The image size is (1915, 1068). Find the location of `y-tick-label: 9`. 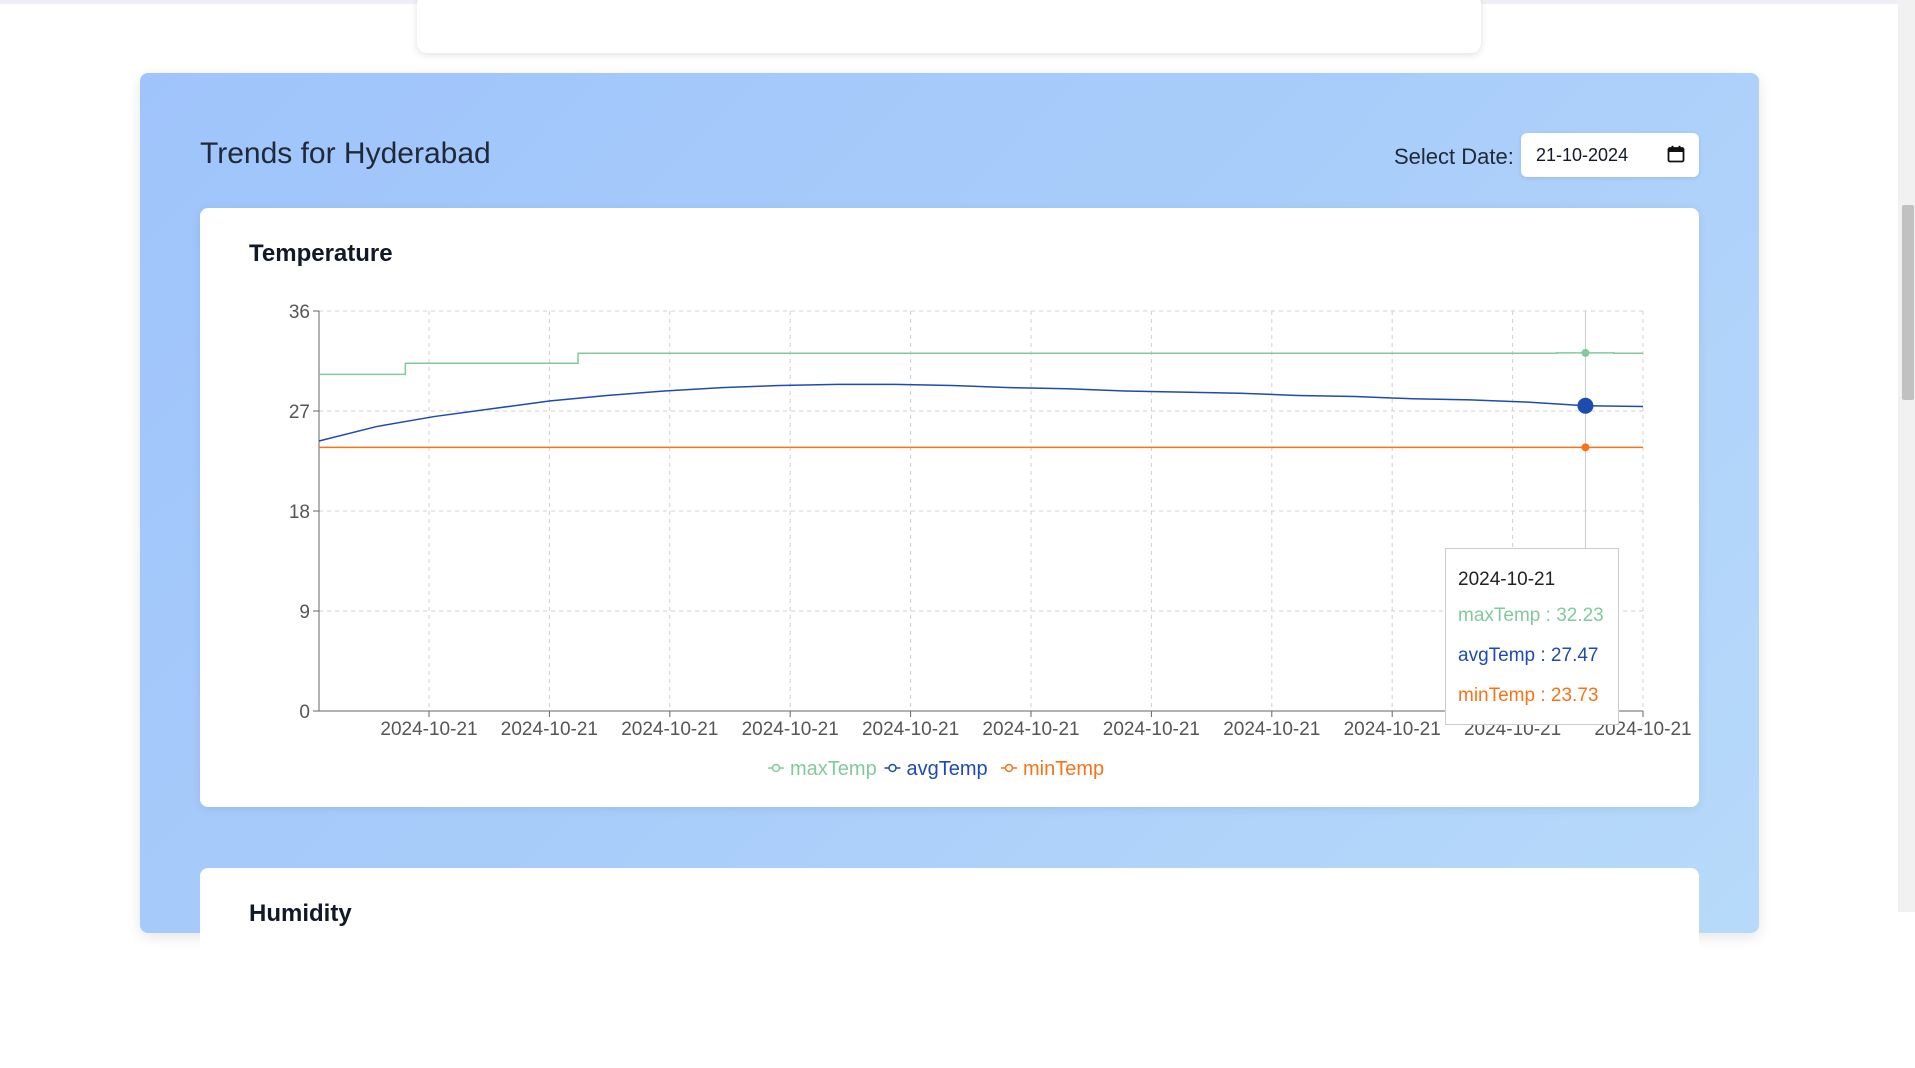

y-tick-label: 9 is located at coordinates (304, 612).